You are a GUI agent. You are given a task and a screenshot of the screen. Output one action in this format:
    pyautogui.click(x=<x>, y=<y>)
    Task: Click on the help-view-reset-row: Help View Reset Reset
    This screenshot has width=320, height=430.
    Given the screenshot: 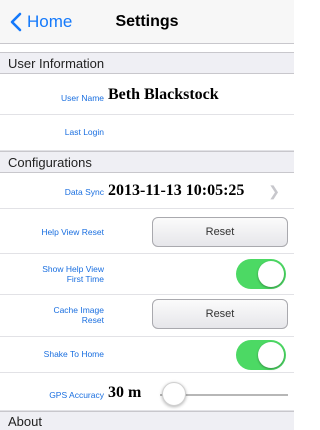 What is the action you would take?
    pyautogui.click(x=147, y=231)
    